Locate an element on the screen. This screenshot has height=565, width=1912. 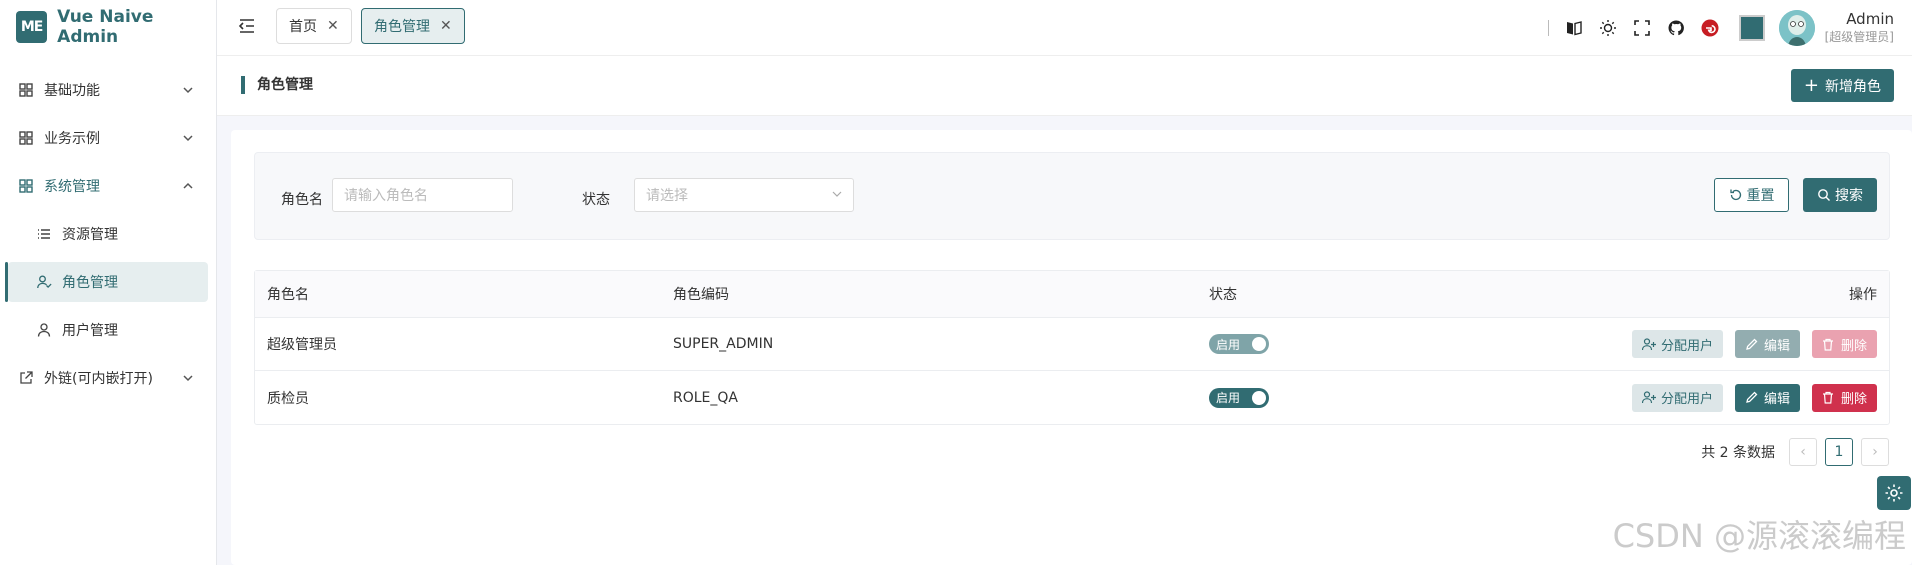
sidebar-menu: 基础功能 业务示例 系统管理 资源管理 角色管理 用户管理 外链(可内嵌打开) is located at coordinates (108, 226).